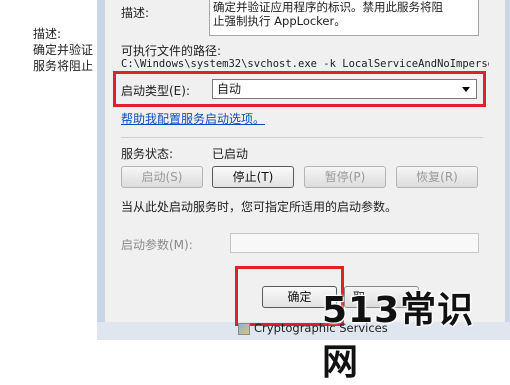 Image resolution: width=510 pixels, height=385 pixels. I want to click on service-status-label: 服务状态:, so click(147, 154).